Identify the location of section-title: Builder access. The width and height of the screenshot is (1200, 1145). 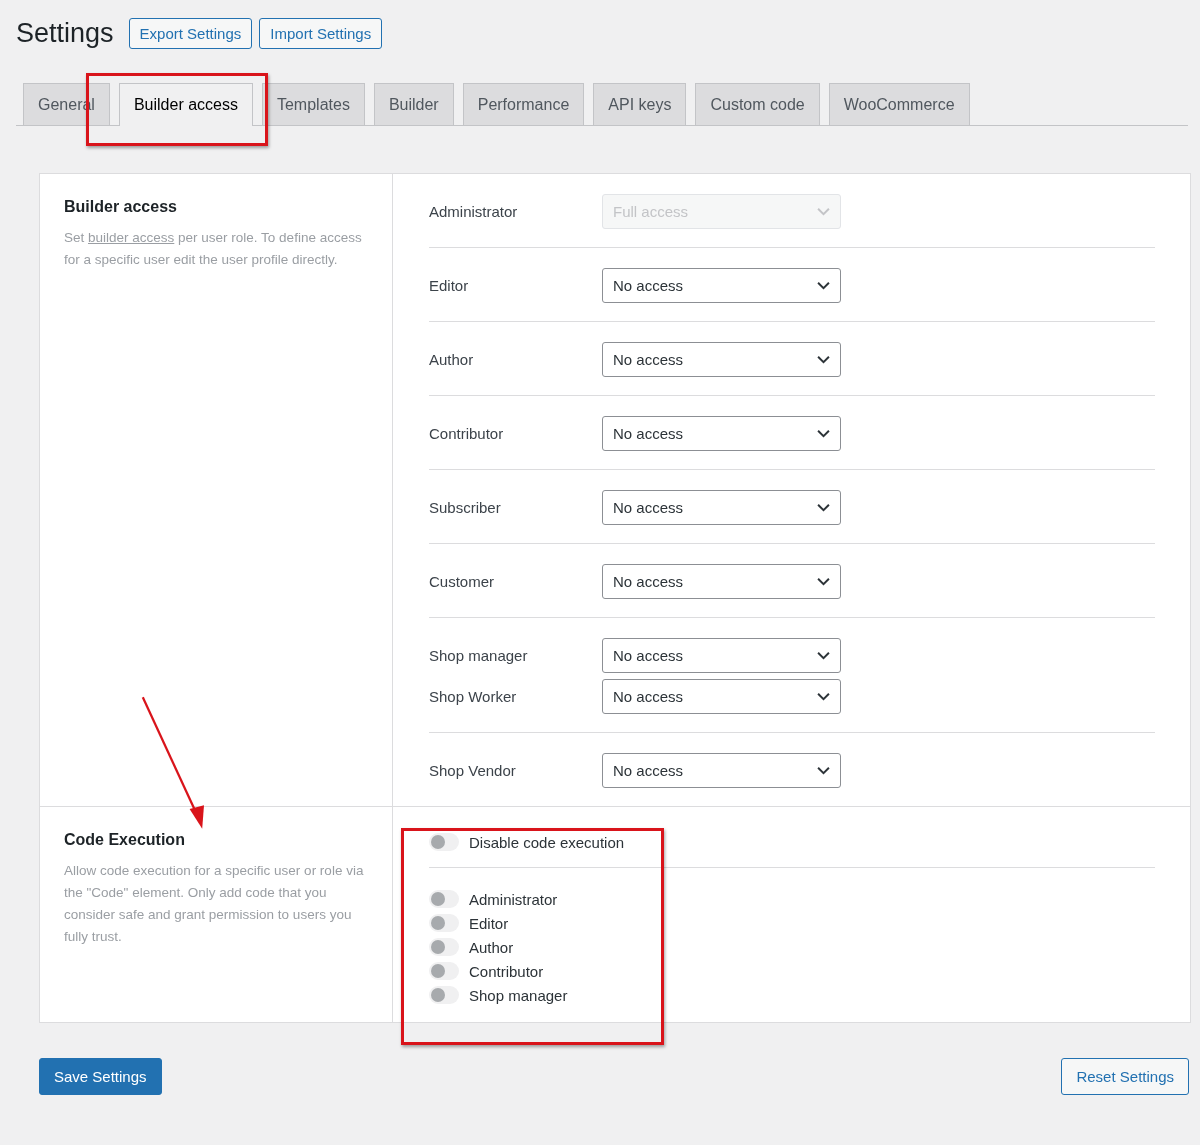
(121, 207).